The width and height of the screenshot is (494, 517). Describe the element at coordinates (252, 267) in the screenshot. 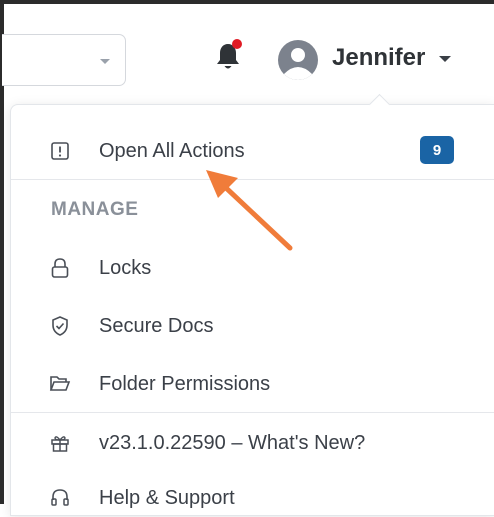

I see `menu-item-locks: Locks` at that location.